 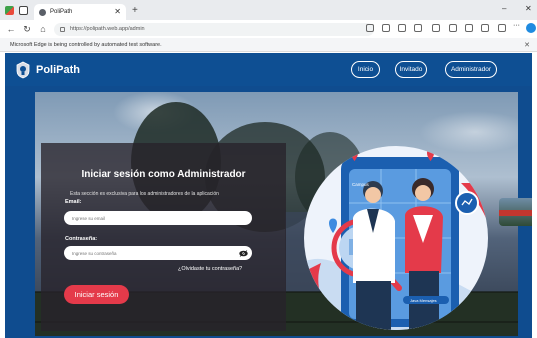 What do you see at coordinates (96, 294) in the screenshot?
I see `login-button: Iniciar sesión` at bounding box center [96, 294].